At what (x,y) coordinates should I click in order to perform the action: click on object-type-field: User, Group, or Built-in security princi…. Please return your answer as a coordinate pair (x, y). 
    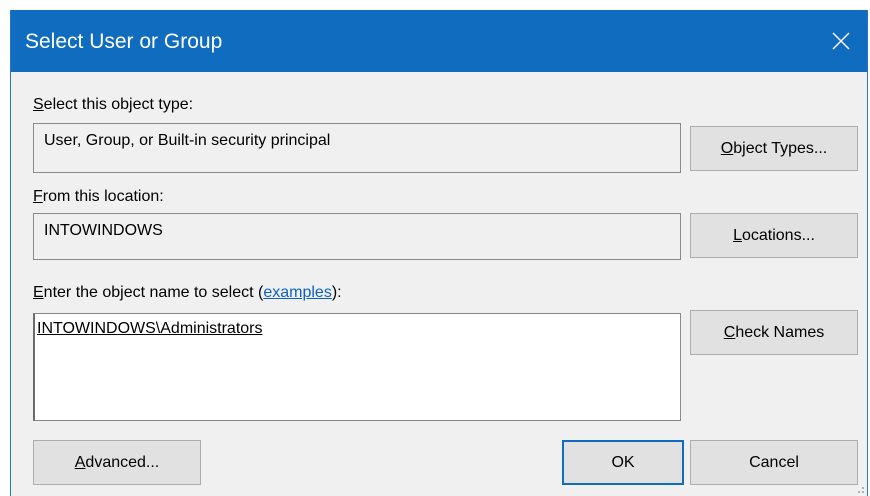
    Looking at the image, I should click on (357, 148).